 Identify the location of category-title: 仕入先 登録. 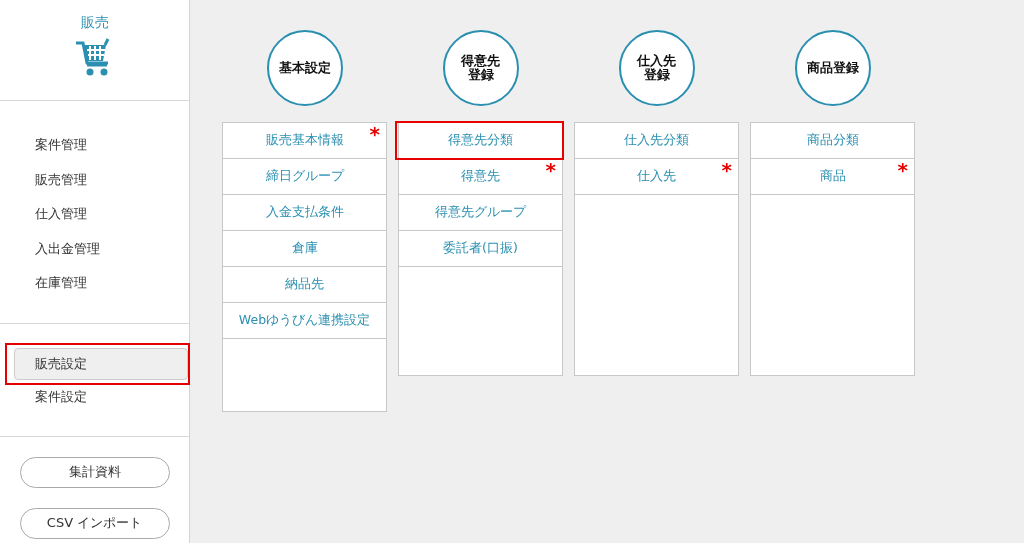
(656, 68).